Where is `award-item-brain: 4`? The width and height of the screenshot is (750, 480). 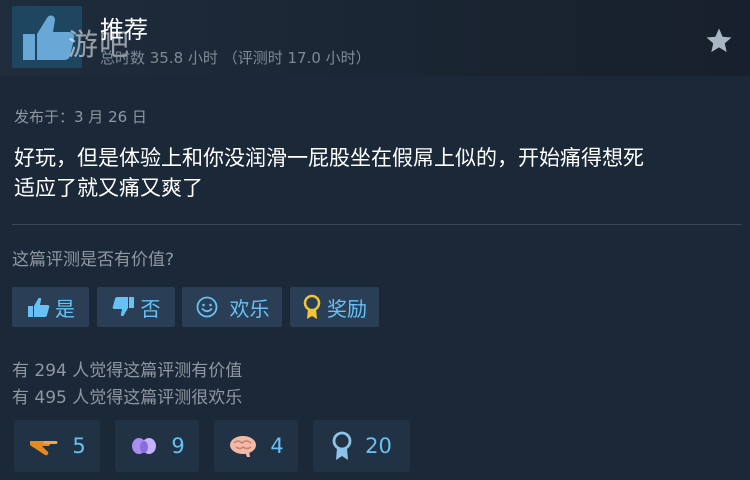
award-item-brain: 4 is located at coordinates (256, 446).